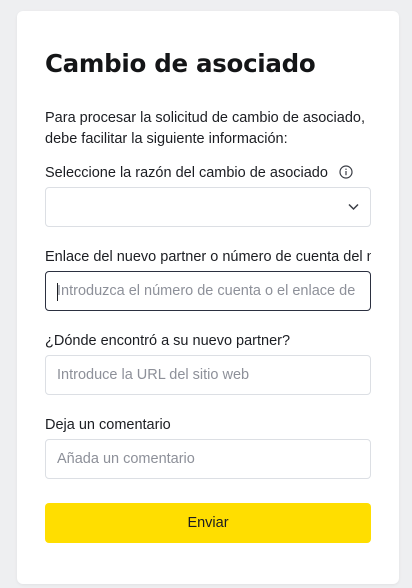 This screenshot has width=412, height=588. What do you see at coordinates (353, 207) in the screenshot?
I see `chevron-down-icon` at bounding box center [353, 207].